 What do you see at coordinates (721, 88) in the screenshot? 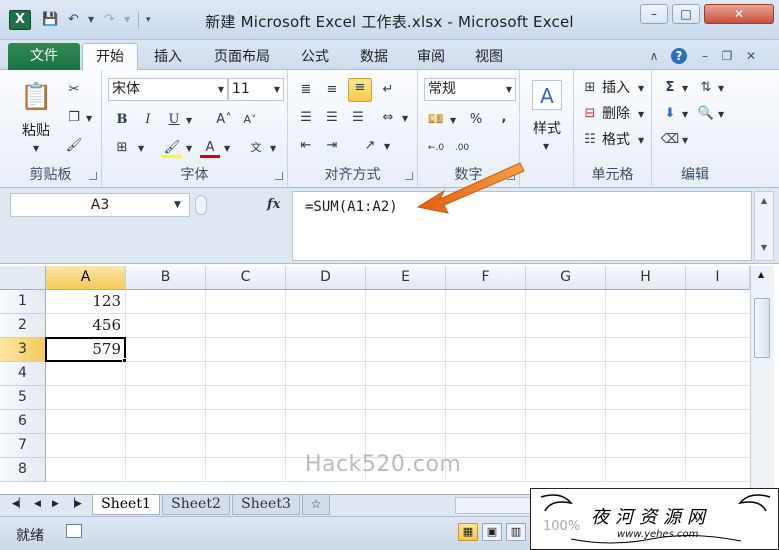
I see `sort-dropdown-icon: ▼` at bounding box center [721, 88].